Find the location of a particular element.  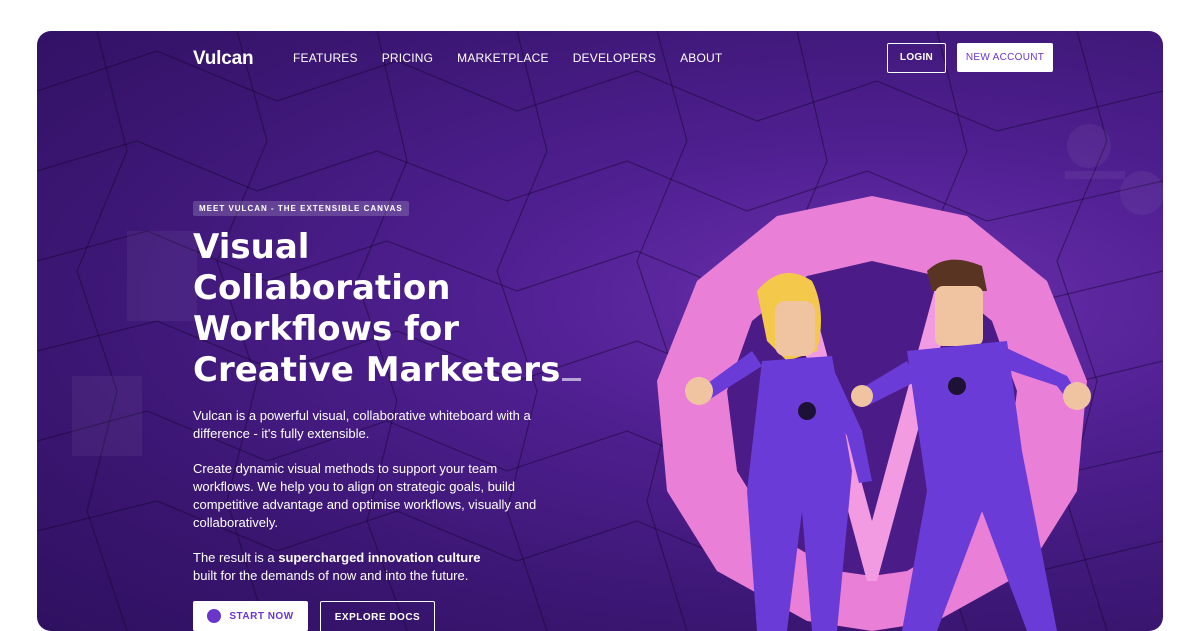

new-account-button: NEW ACCOUNT is located at coordinates (1005, 57).